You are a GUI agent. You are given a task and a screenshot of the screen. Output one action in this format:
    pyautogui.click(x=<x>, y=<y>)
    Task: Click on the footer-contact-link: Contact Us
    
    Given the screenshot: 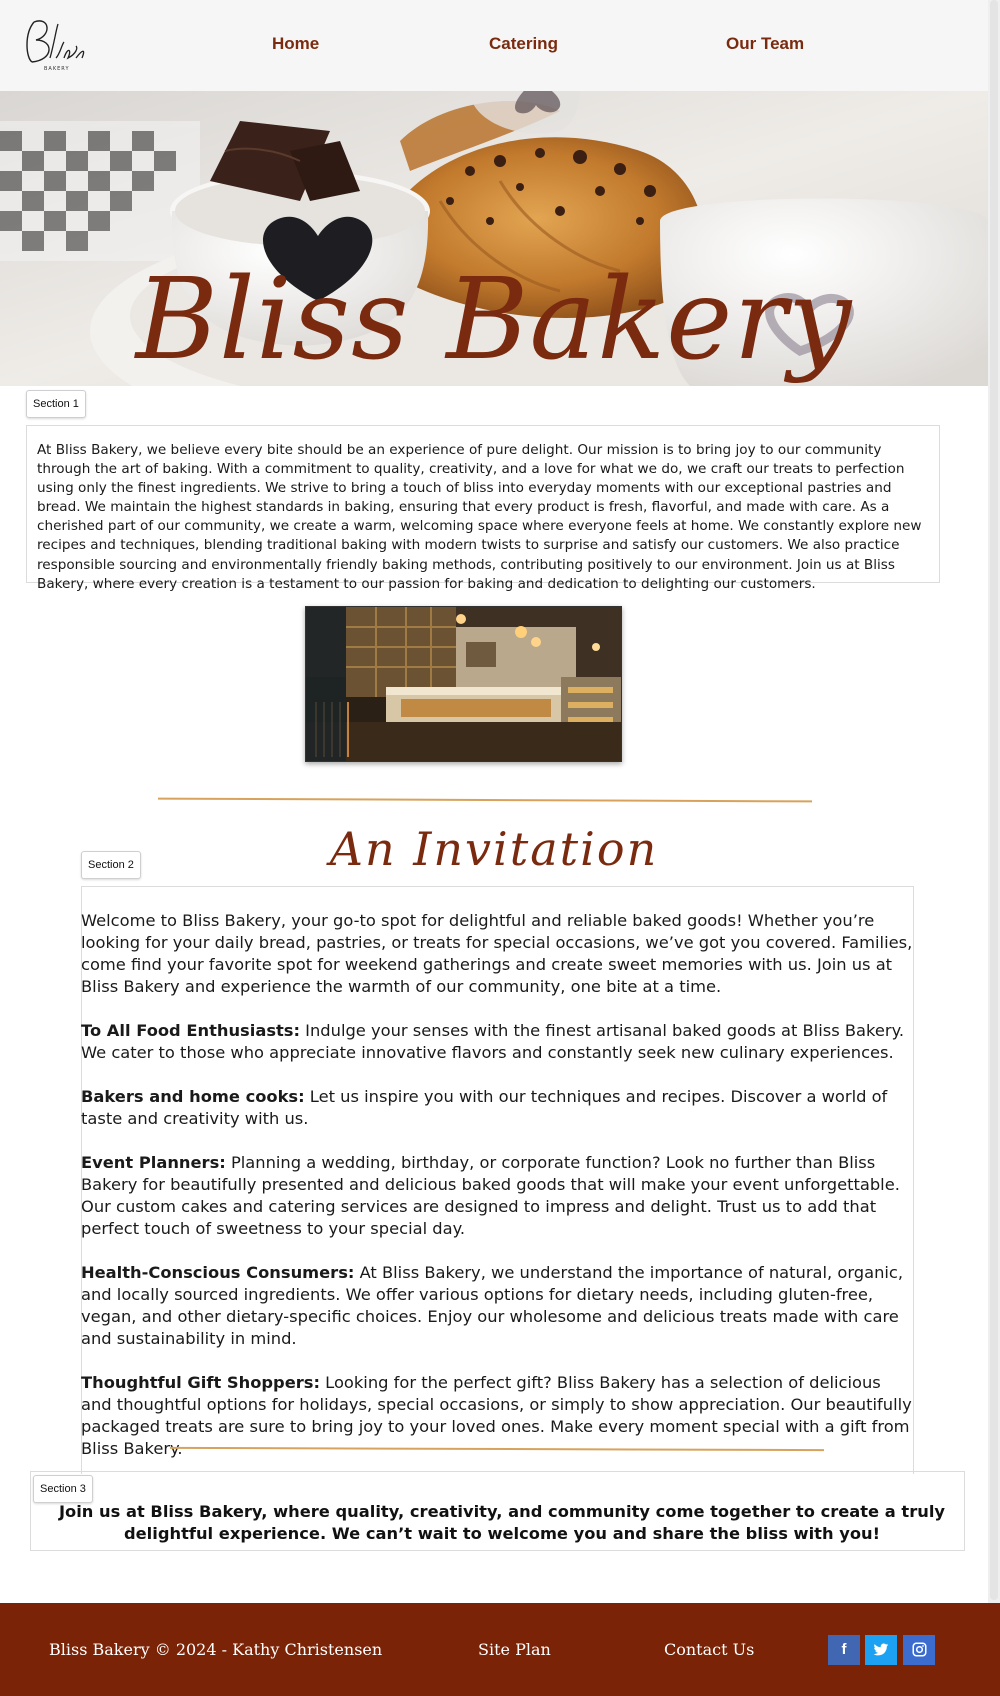 What is the action you would take?
    pyautogui.click(x=709, y=1649)
    